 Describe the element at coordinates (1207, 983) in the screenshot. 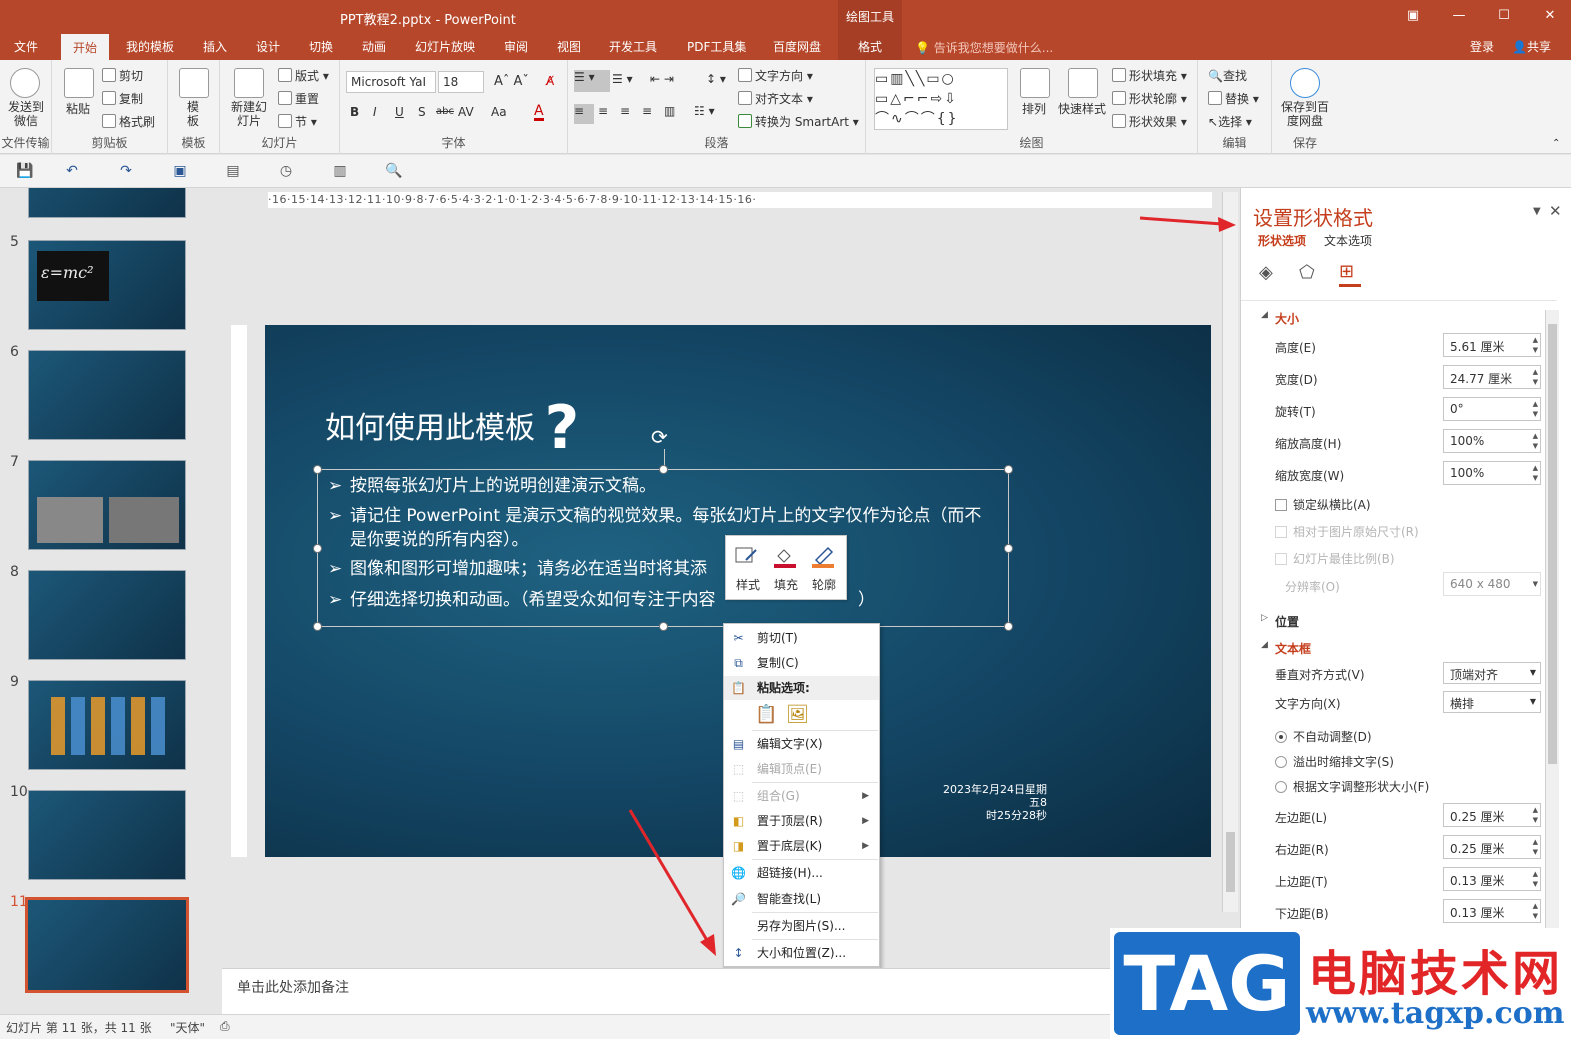

I see `watermark-tag: TAG` at that location.